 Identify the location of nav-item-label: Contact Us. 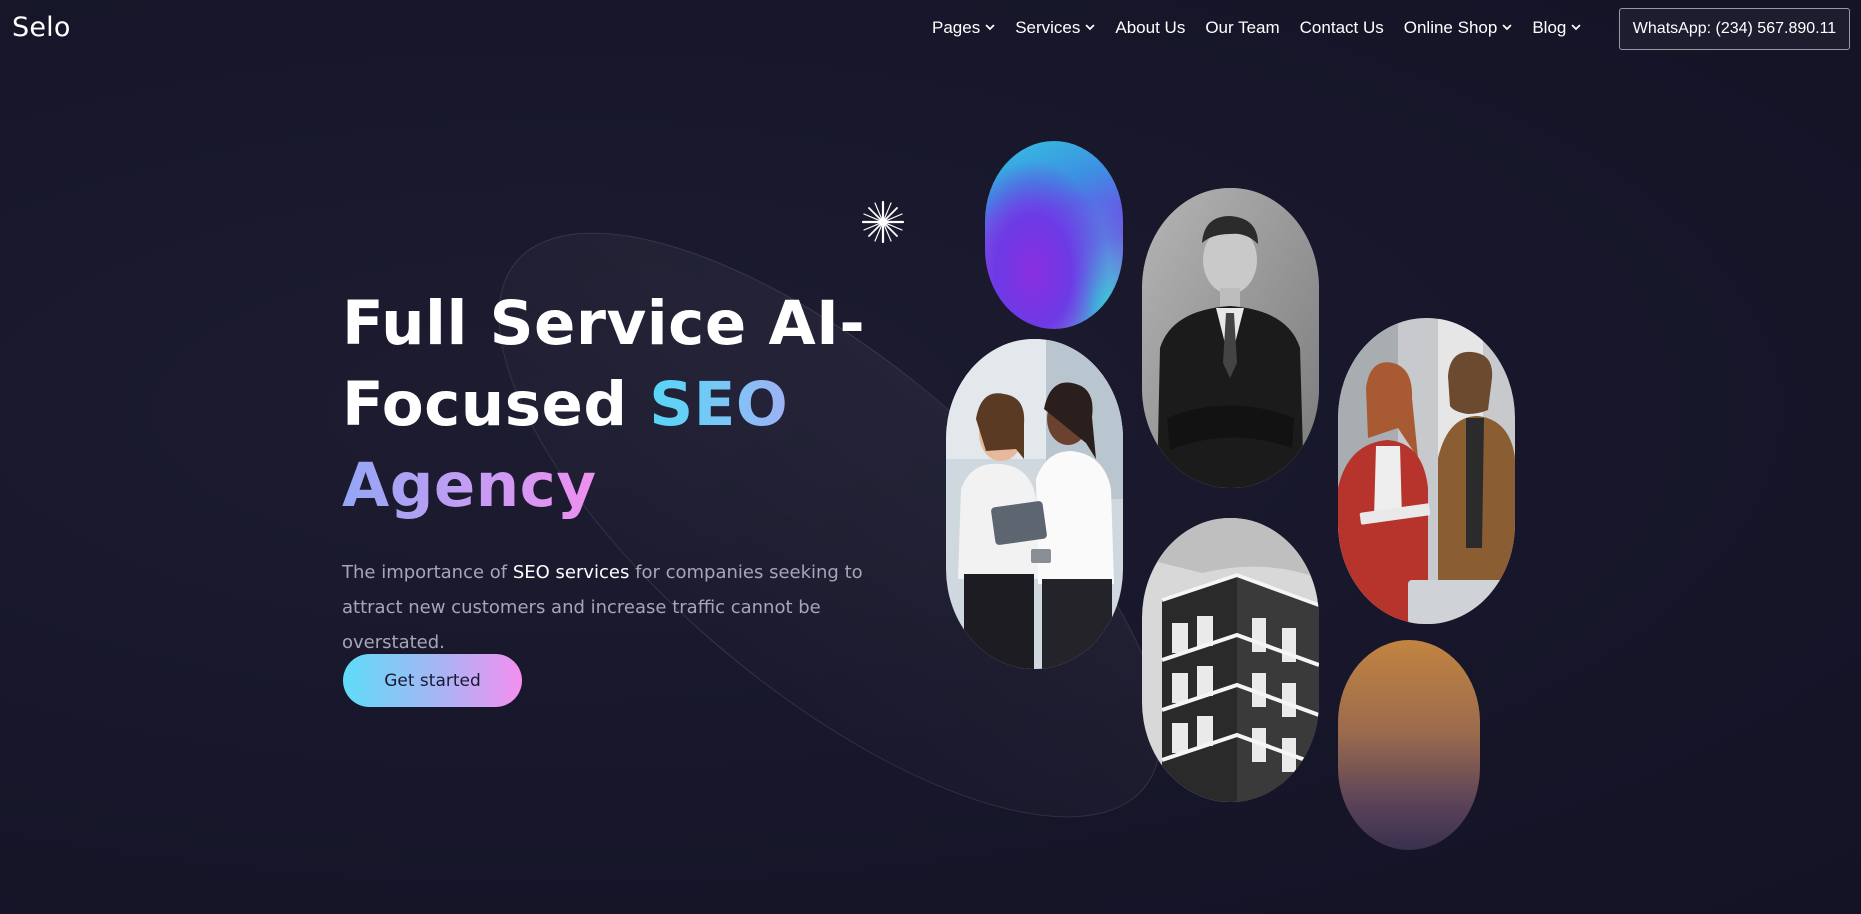
(1341, 27).